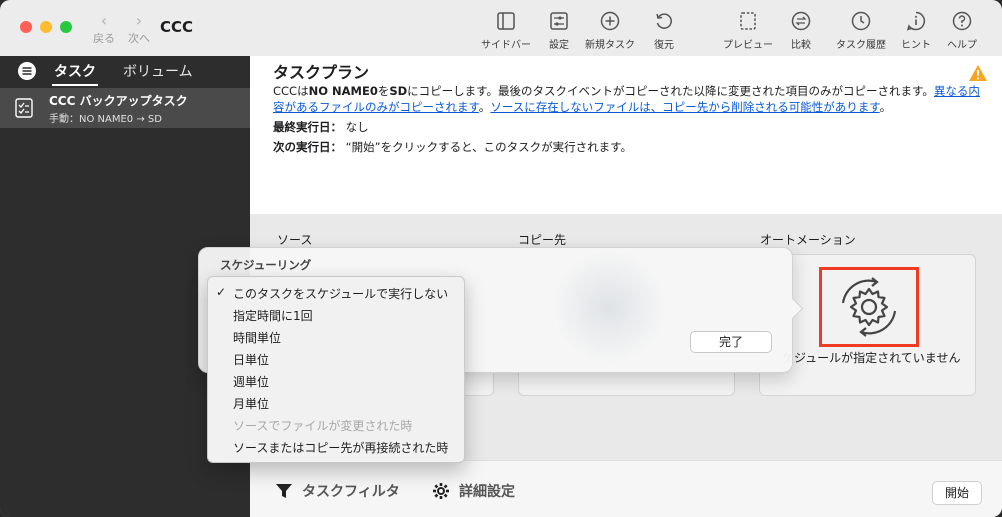 The width and height of the screenshot is (1002, 517). I want to click on sidebar-tabs: タスク ボリューム, so click(125, 71).